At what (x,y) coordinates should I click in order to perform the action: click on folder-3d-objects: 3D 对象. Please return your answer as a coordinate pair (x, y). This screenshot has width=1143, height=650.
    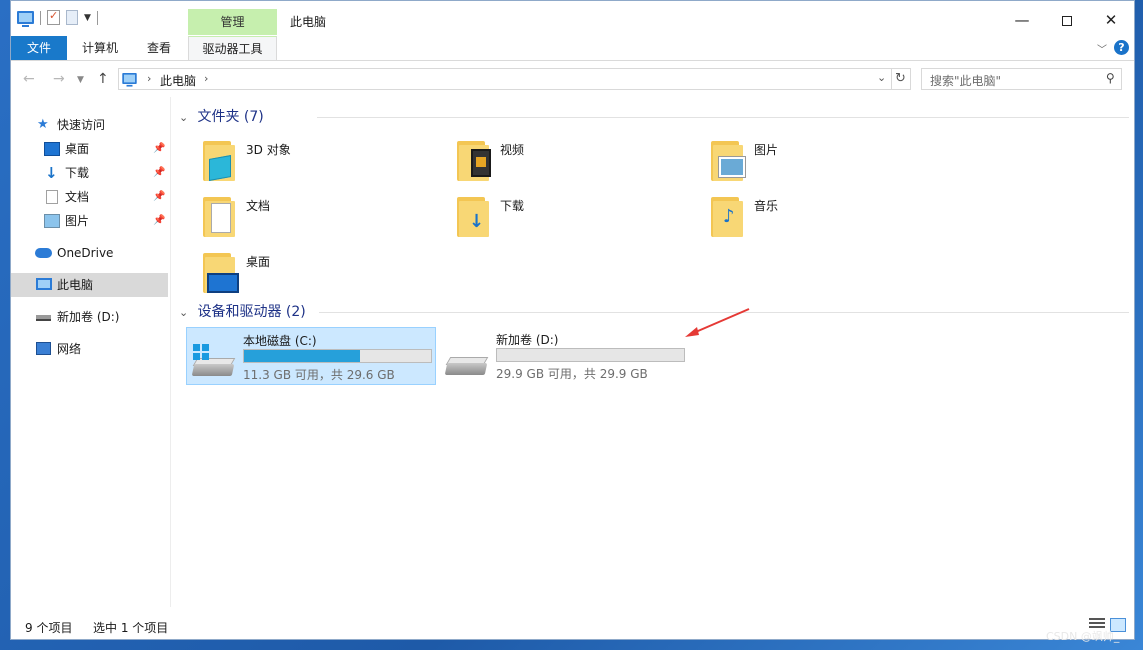
    Looking at the image, I should click on (317, 165).